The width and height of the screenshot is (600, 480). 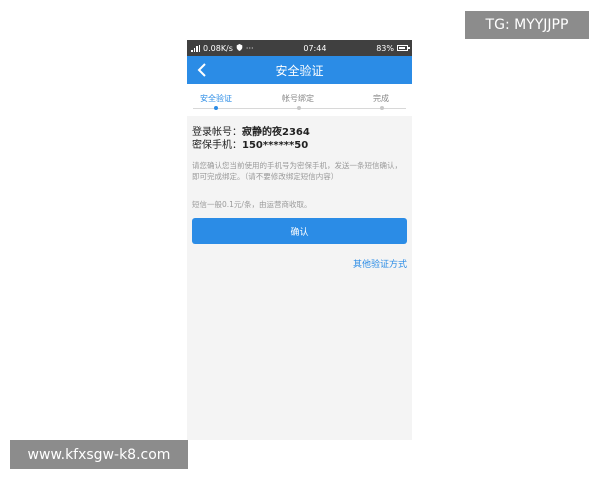 What do you see at coordinates (299, 108) in the screenshot?
I see `step-dot-account-binding` at bounding box center [299, 108].